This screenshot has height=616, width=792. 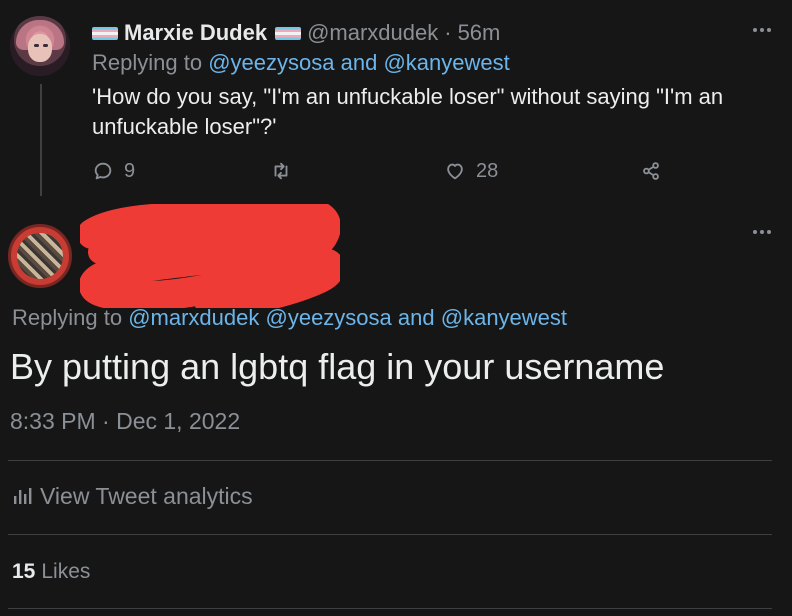 What do you see at coordinates (387, 171) in the screenshot?
I see `tweet-actions: 9 28` at bounding box center [387, 171].